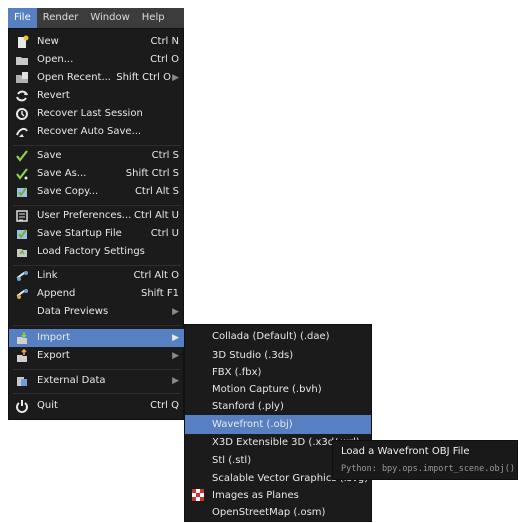  What do you see at coordinates (164, 405) in the screenshot?
I see `shortcut: Ctrl Q` at bounding box center [164, 405].